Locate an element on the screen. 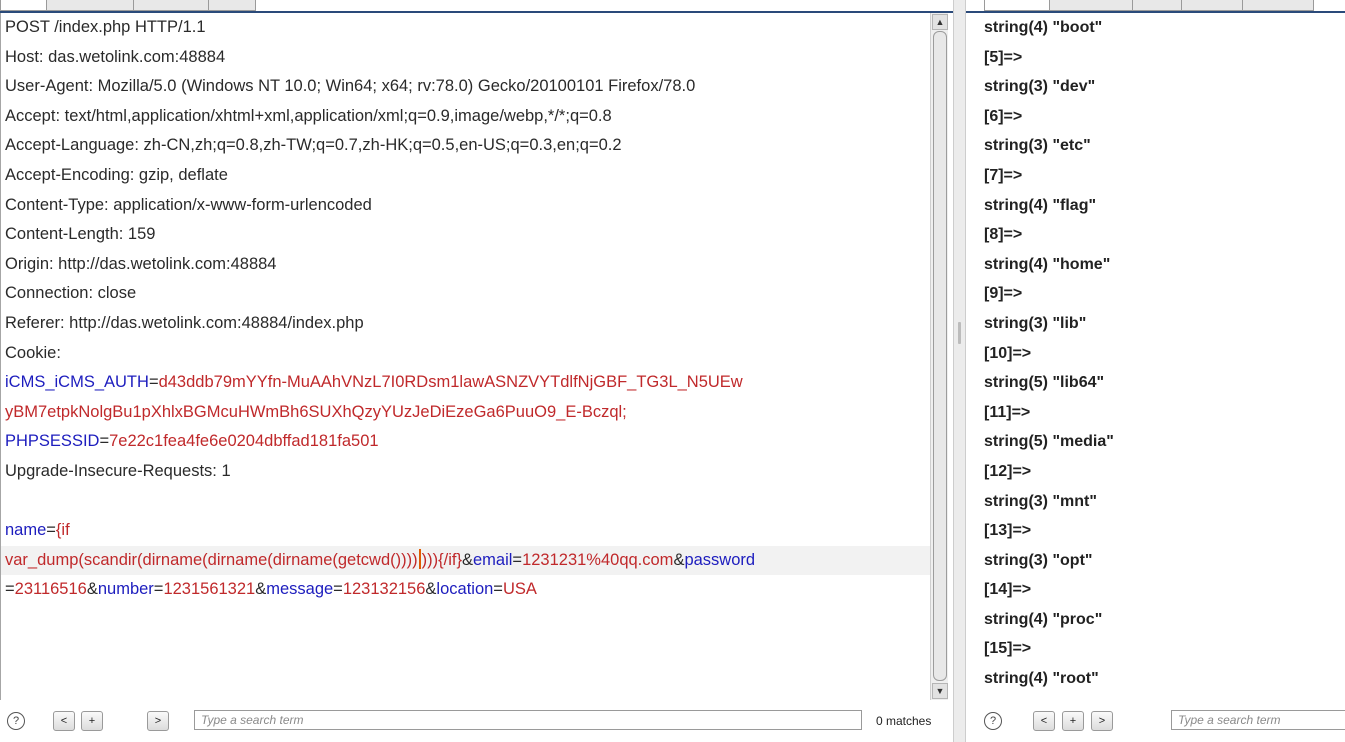 This screenshot has height=742, width=1345. request-search-bar: ? < + > 0 matches is located at coordinates (476, 720).